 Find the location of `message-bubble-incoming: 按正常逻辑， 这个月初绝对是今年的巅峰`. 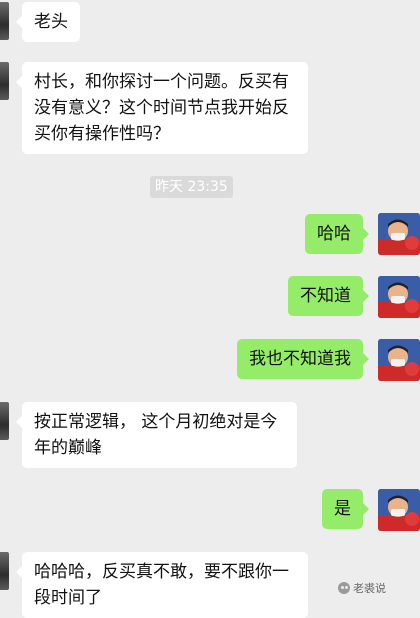

message-bubble-incoming: 按正常逻辑， 这个月初绝对是今年的巅峰 is located at coordinates (156, 435).